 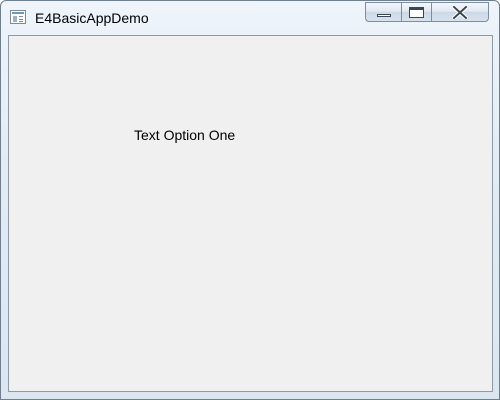 What do you see at coordinates (92, 18) in the screenshot?
I see `window-title: E4BasicAppDemo` at bounding box center [92, 18].